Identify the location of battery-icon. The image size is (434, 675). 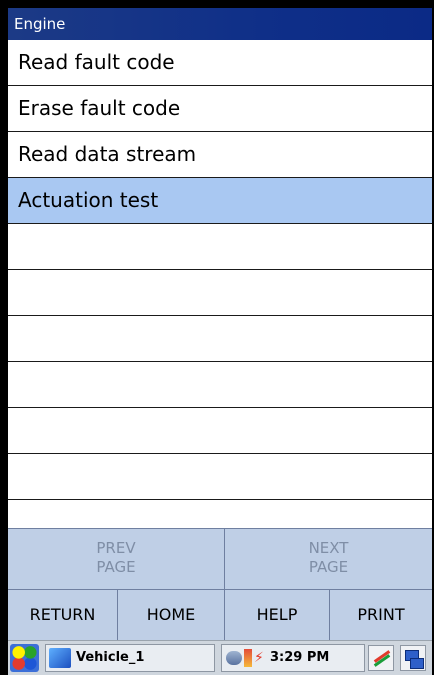
(248, 658).